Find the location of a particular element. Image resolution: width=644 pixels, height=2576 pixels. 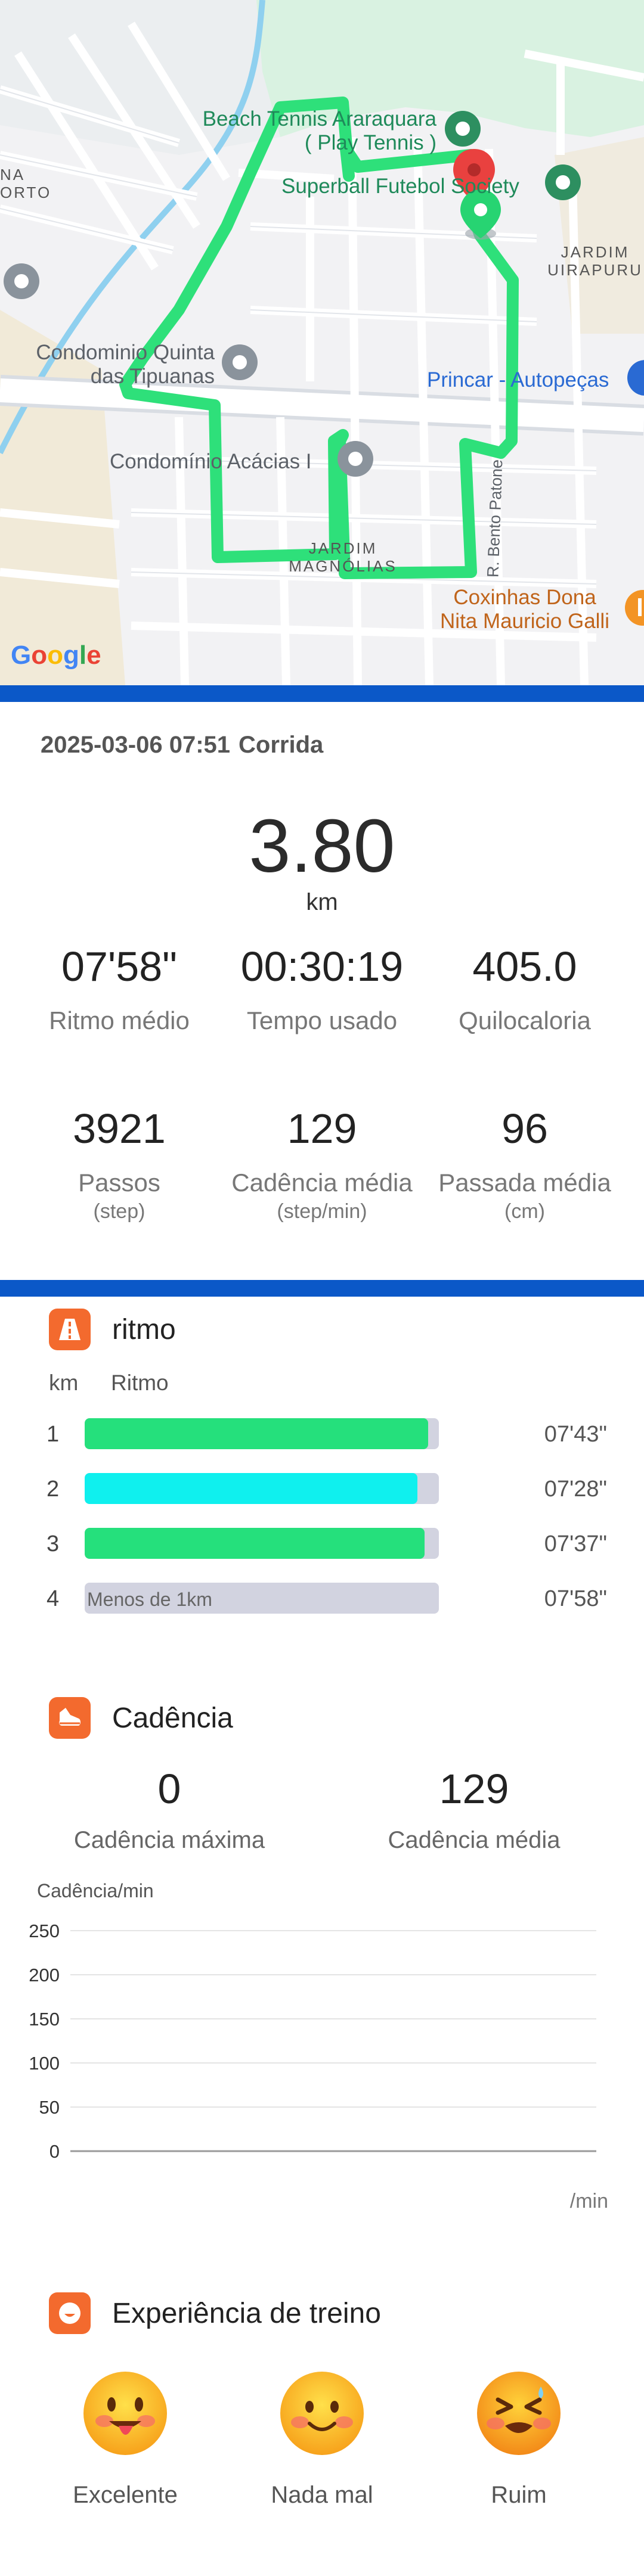

stat-avg-pace: 07'58" Ritmo médio is located at coordinates (120, 988).